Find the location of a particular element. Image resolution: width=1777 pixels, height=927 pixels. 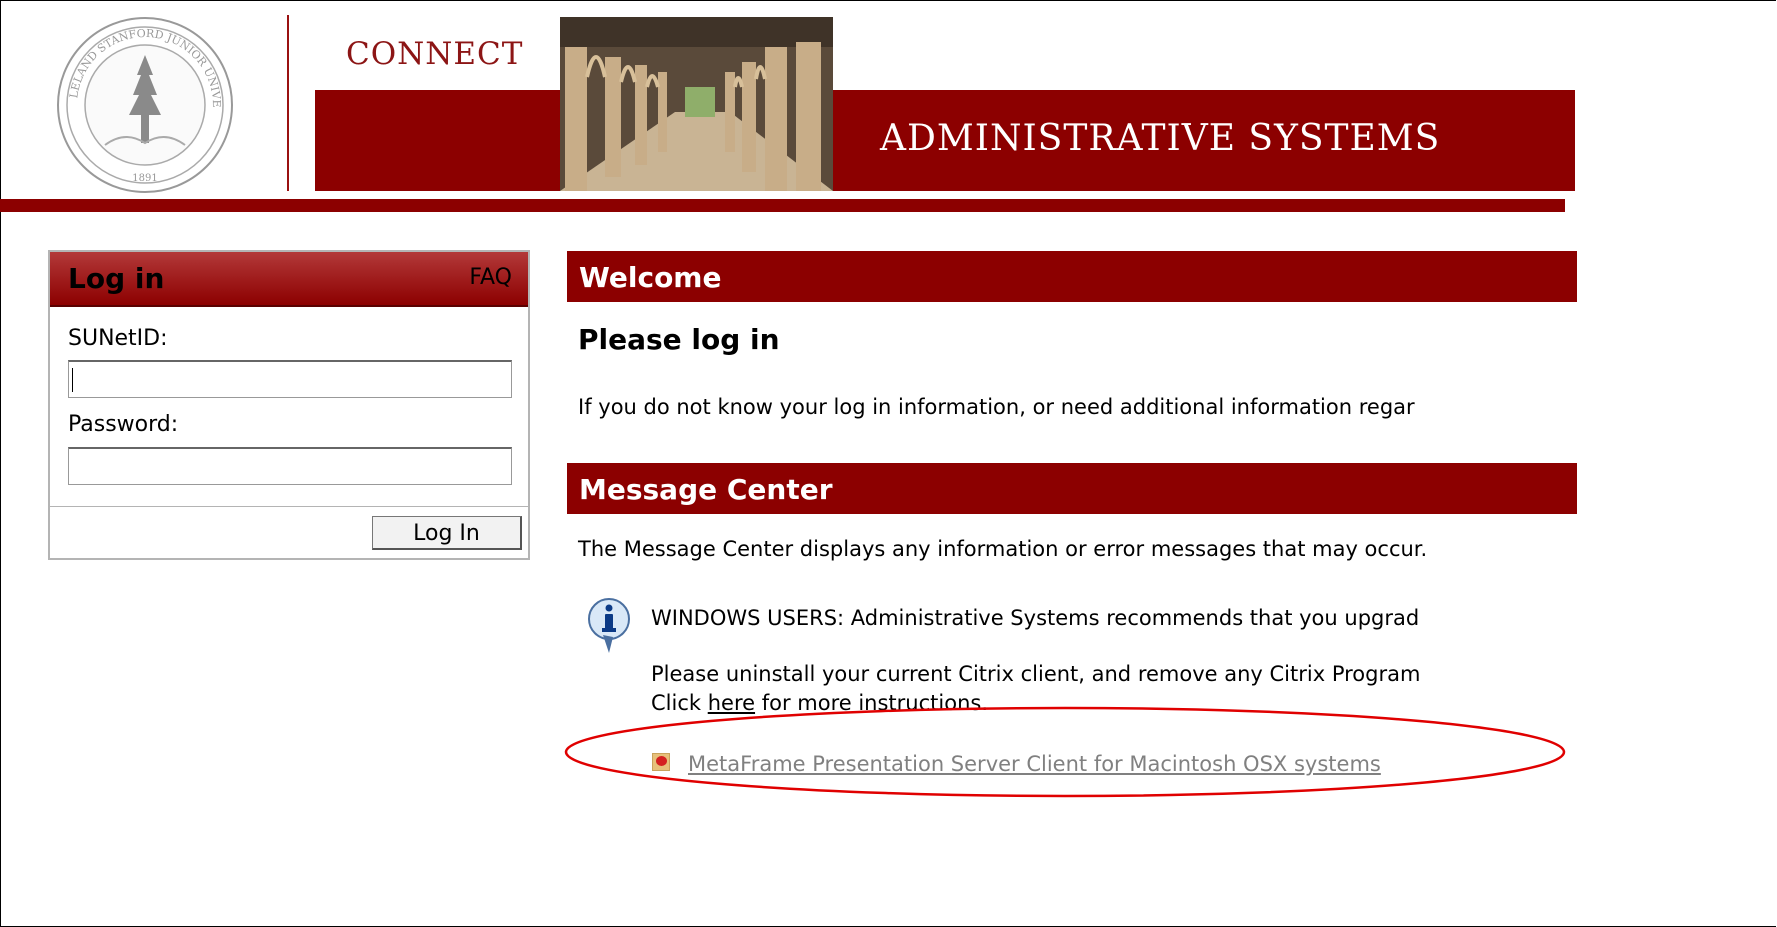

university-seal-logo: LELAND STANFORD JUNIOR UNIVERSITY 1891 is located at coordinates (144, 104).